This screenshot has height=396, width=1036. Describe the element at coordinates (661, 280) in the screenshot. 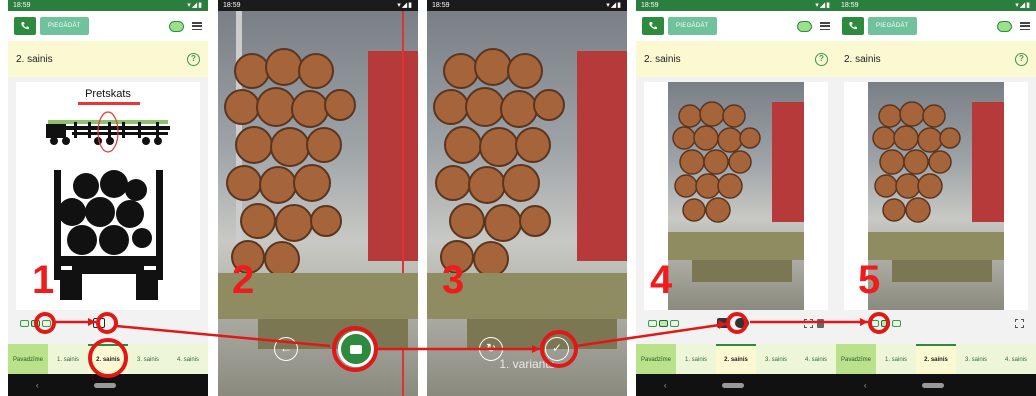

I see `step-number-4: 4` at that location.